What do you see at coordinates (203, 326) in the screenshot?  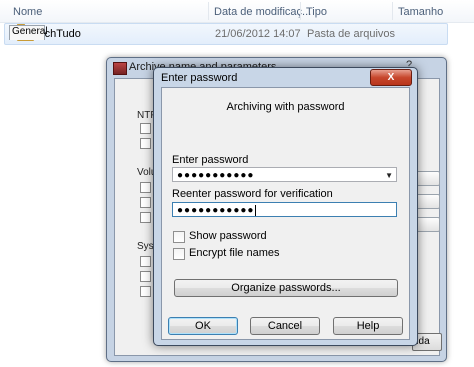 I see `ok-button: OK` at bounding box center [203, 326].